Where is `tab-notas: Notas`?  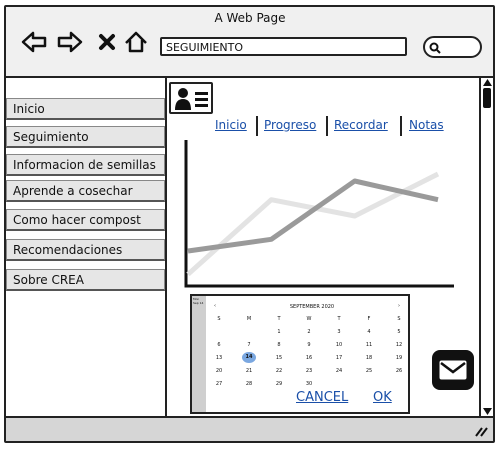
tab-notas: Notas is located at coordinates (426, 125).